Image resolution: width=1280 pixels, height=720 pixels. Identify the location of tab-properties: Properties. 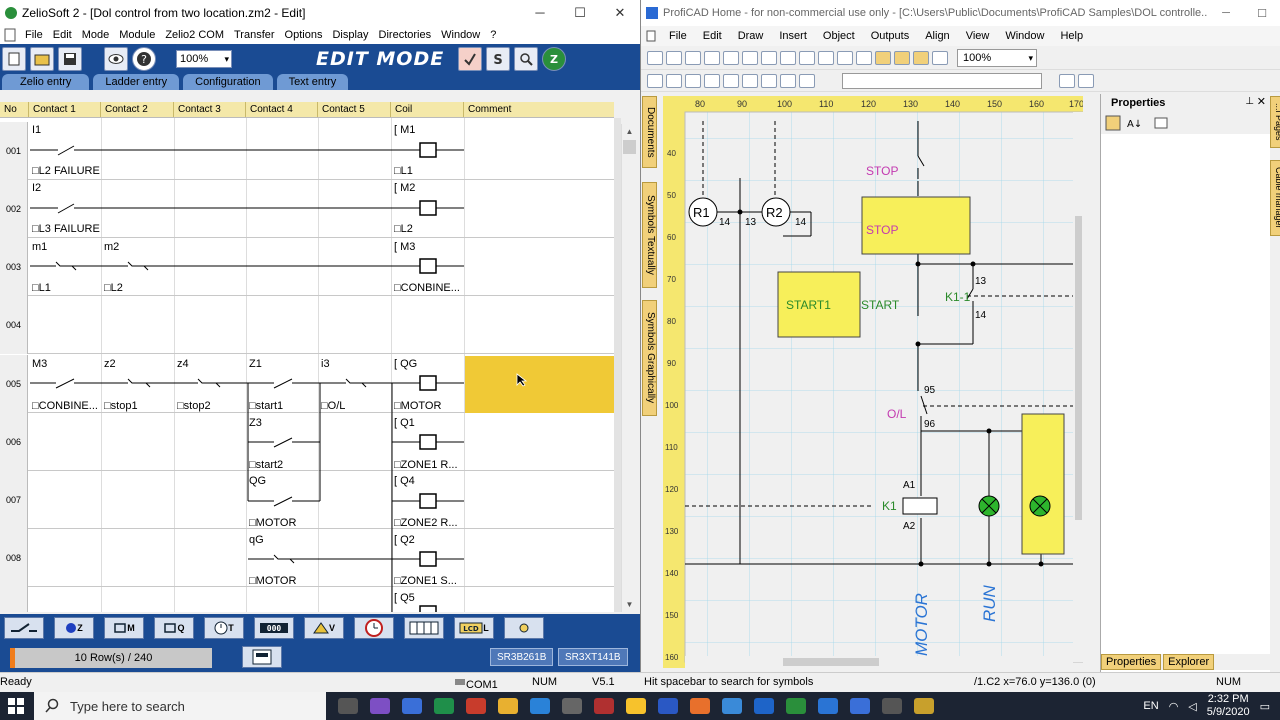
(1131, 662).